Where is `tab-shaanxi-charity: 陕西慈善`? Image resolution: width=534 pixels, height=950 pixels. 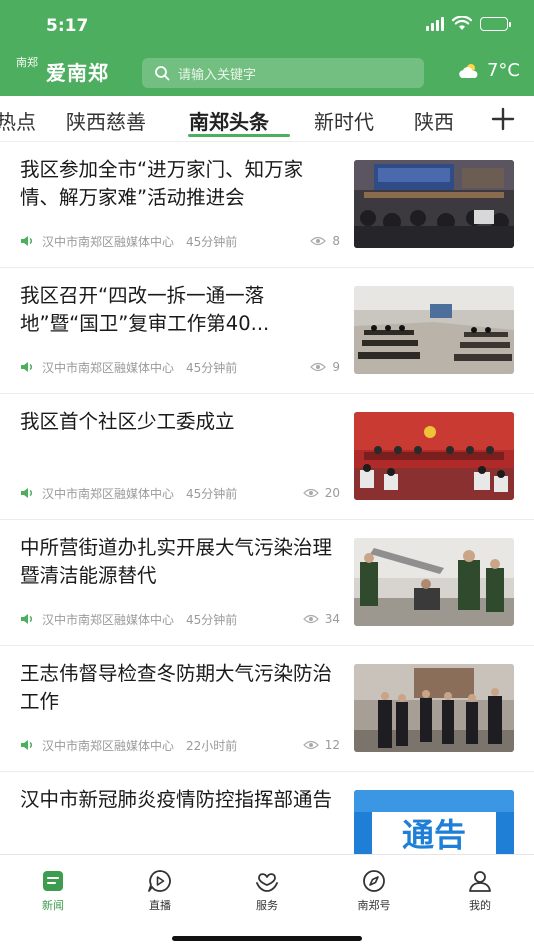
tab-shaanxi-charity: 陕西慈善 is located at coordinates (106, 120).